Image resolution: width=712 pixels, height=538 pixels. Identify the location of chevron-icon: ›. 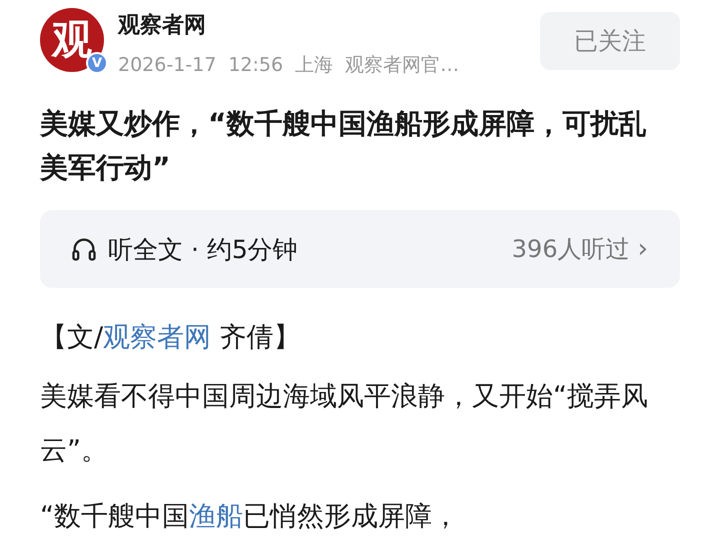
(643, 249).